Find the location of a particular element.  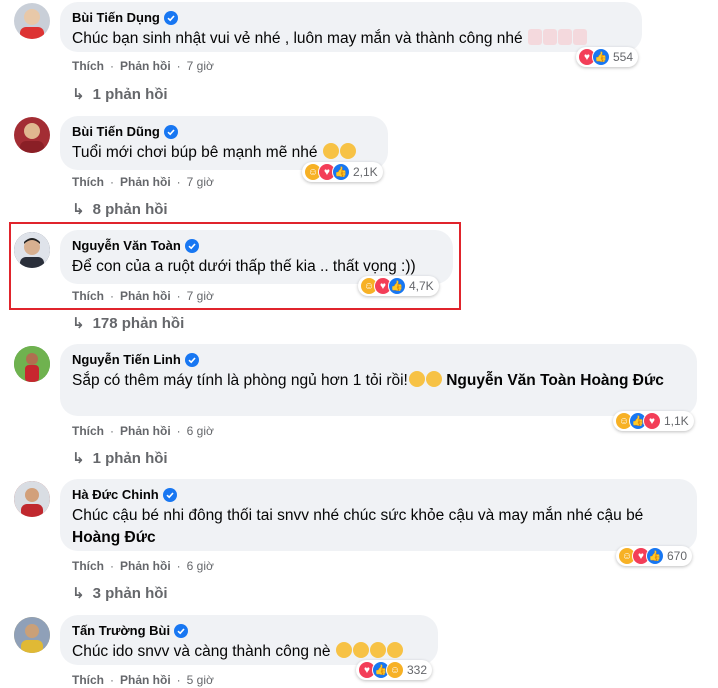

view-replies-button: ↳ 8 phản hồi is located at coordinates (120, 209).